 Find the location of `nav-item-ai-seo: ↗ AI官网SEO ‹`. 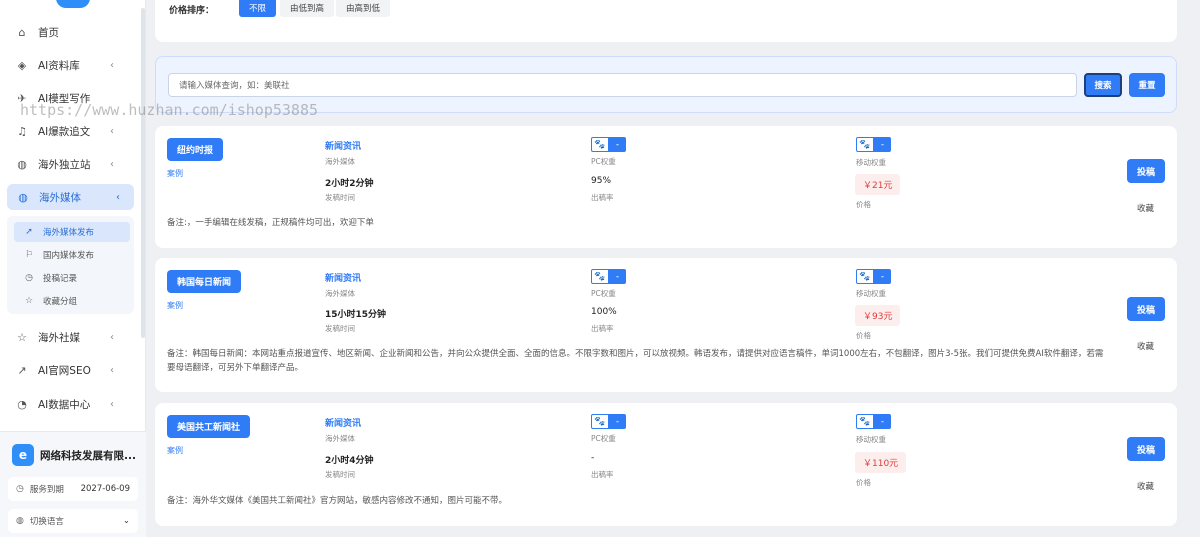

nav-item-ai-seo: ↗ AI官网SEO ‹ is located at coordinates (70, 370).